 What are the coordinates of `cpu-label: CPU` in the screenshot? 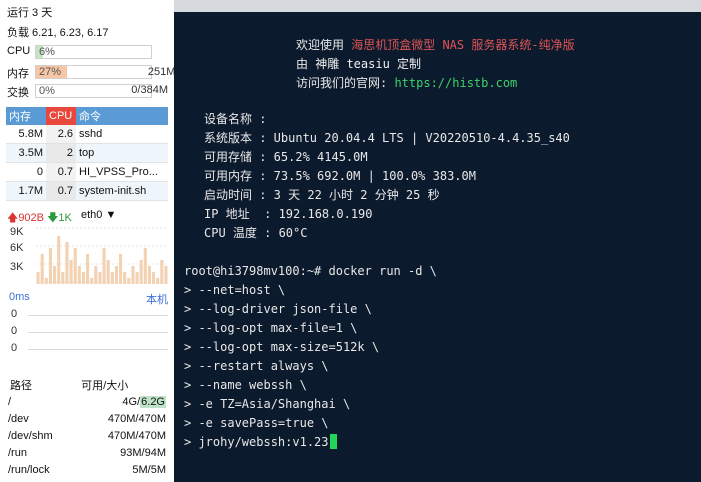 It's located at (19, 51).